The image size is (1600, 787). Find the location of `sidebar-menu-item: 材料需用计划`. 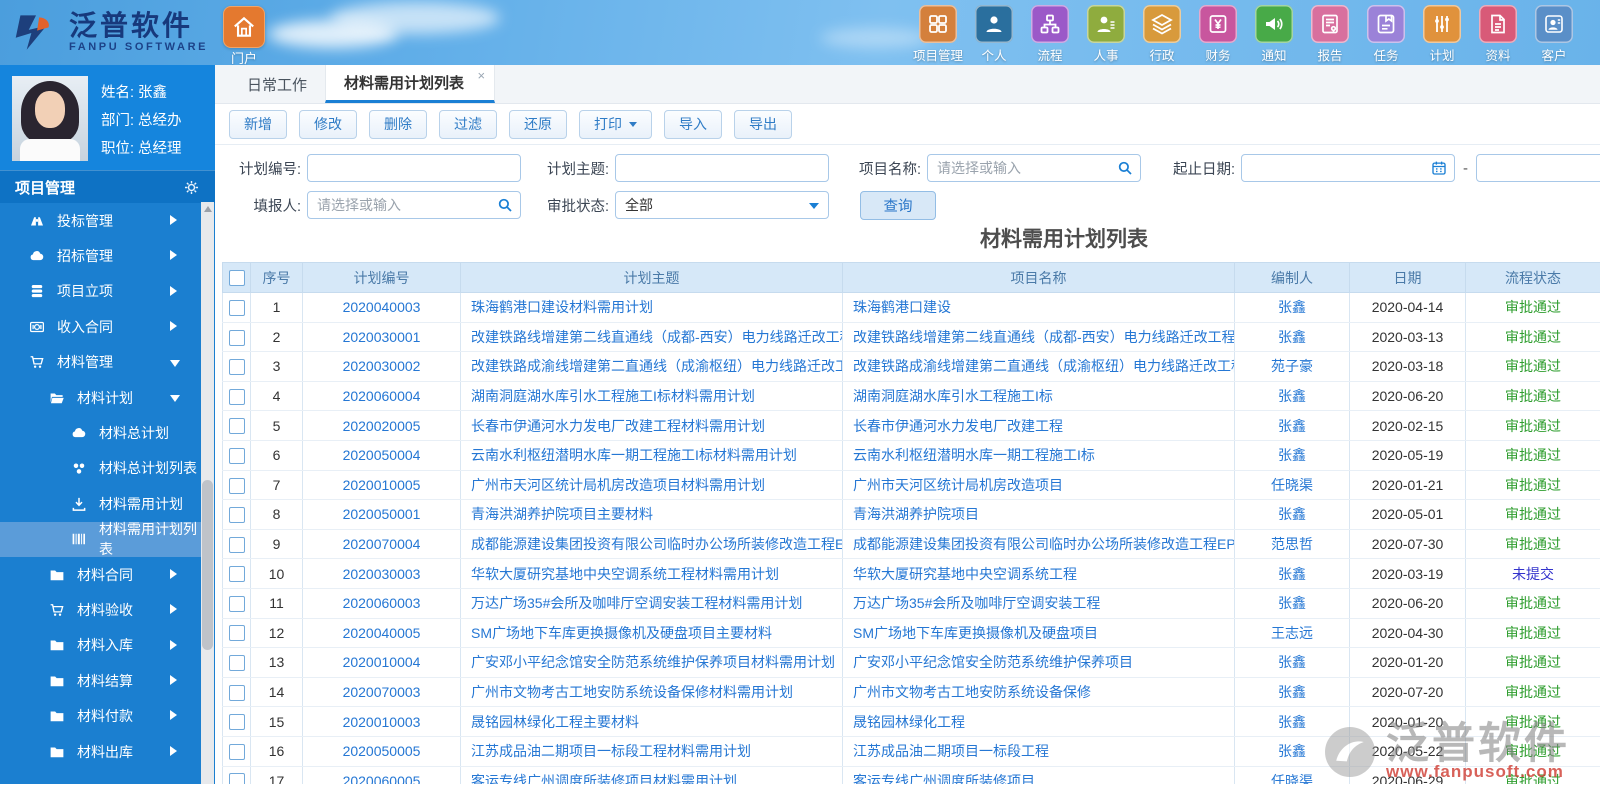

sidebar-menu-item: 材料需用计划 is located at coordinates (100, 503).